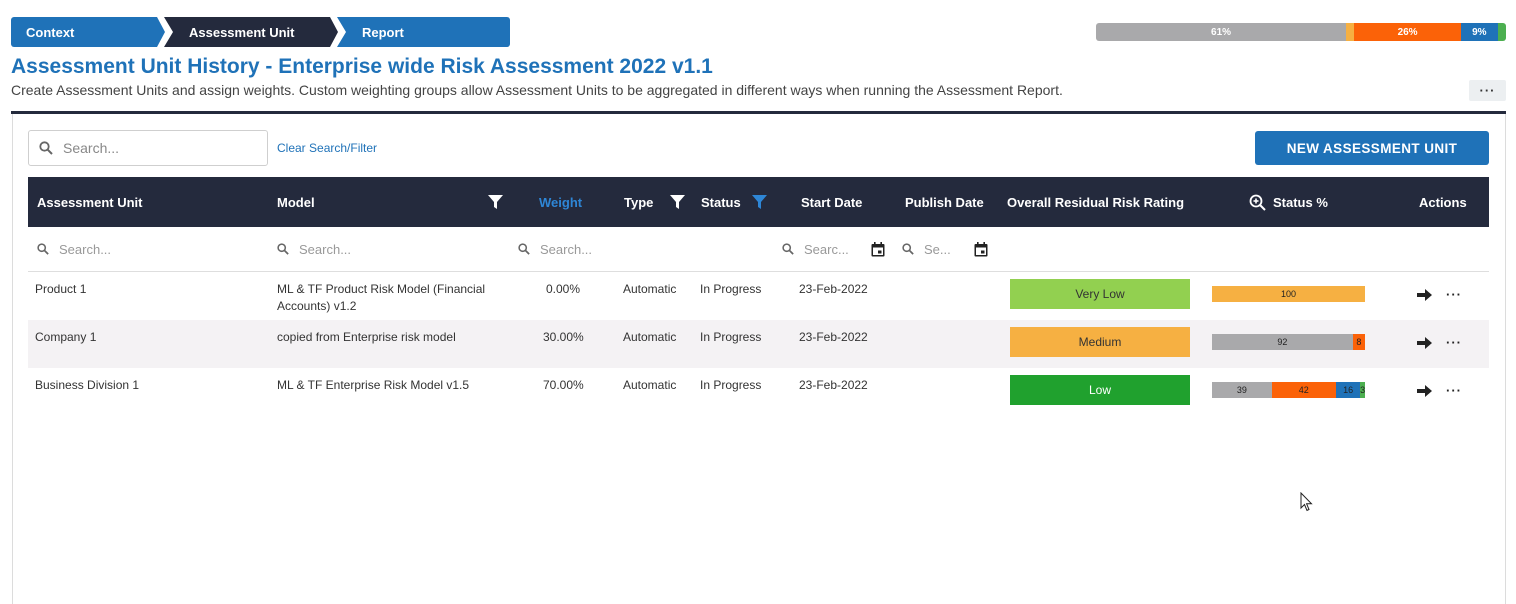 The width and height of the screenshot is (1516, 604). What do you see at coordinates (87, 385) in the screenshot?
I see `row-unit: Business Division 1` at bounding box center [87, 385].